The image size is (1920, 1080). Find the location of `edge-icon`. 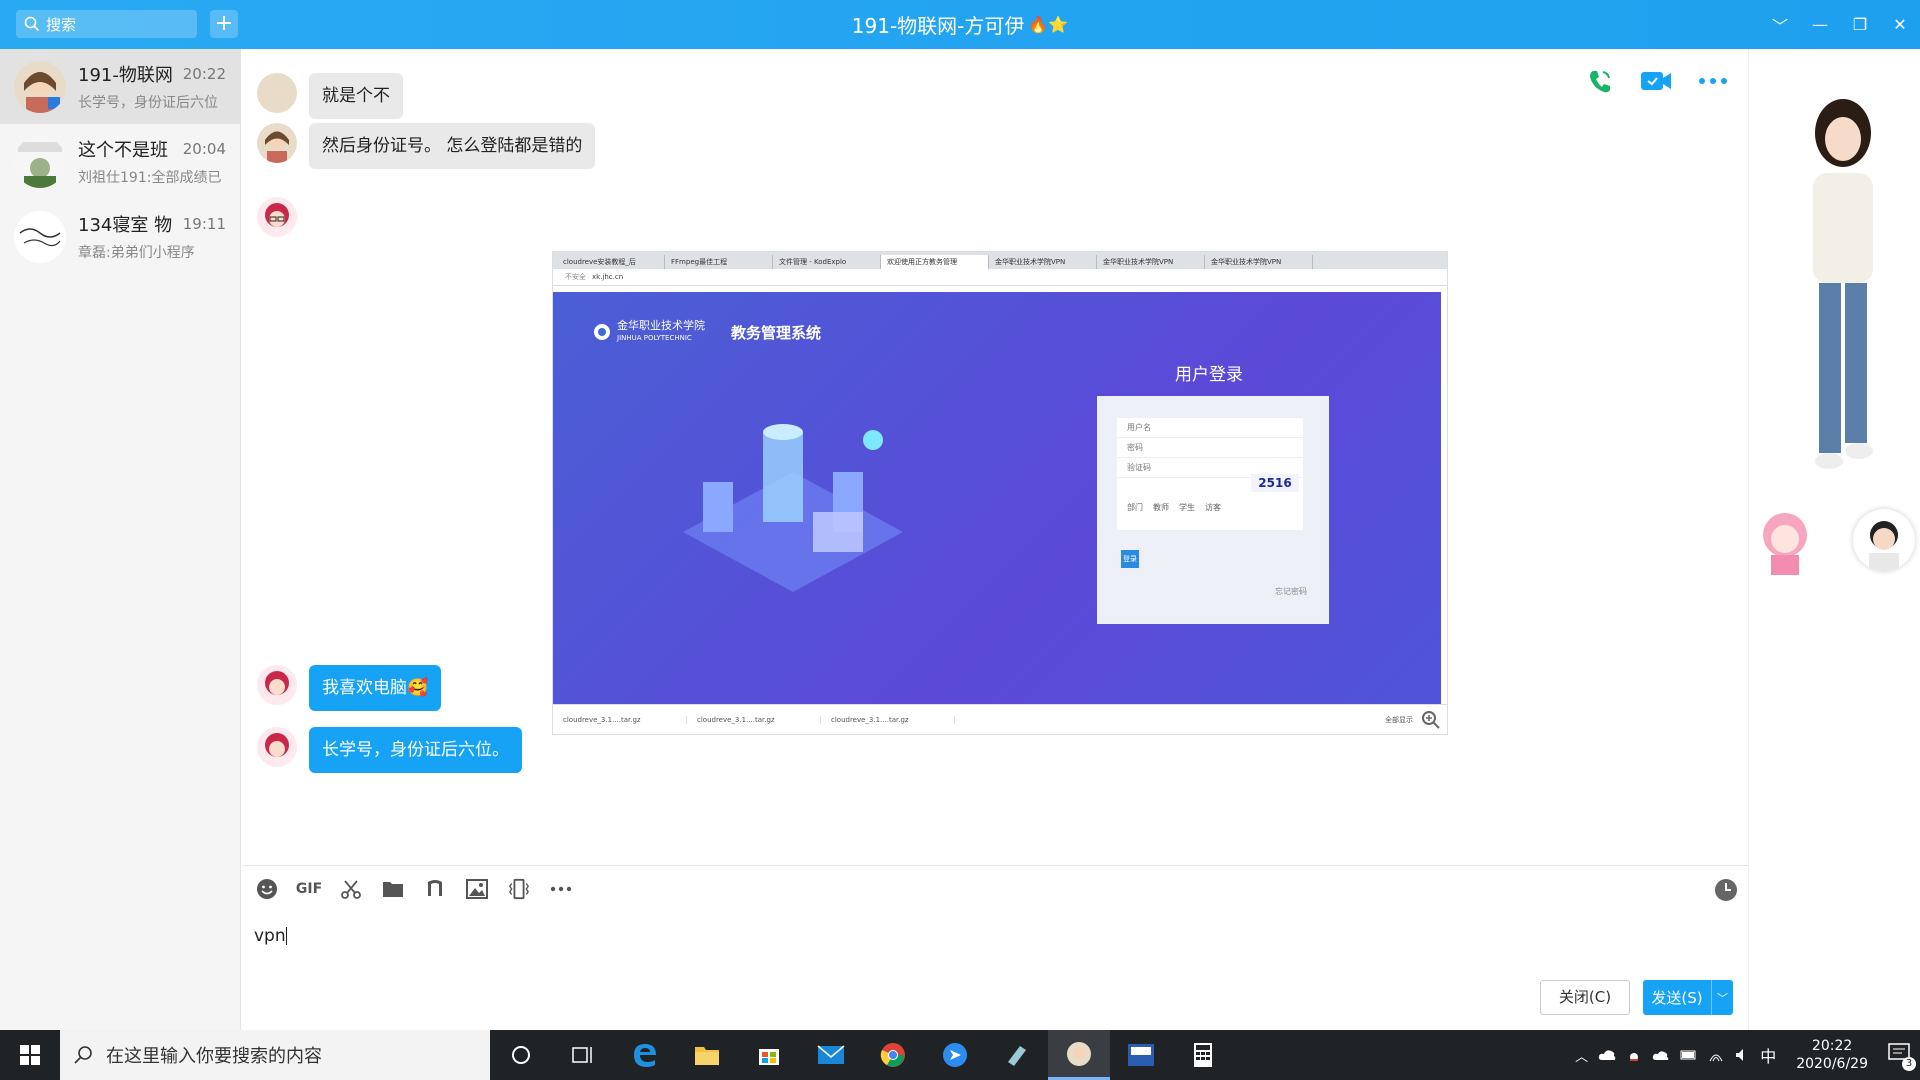

edge-icon is located at coordinates (645, 1055).